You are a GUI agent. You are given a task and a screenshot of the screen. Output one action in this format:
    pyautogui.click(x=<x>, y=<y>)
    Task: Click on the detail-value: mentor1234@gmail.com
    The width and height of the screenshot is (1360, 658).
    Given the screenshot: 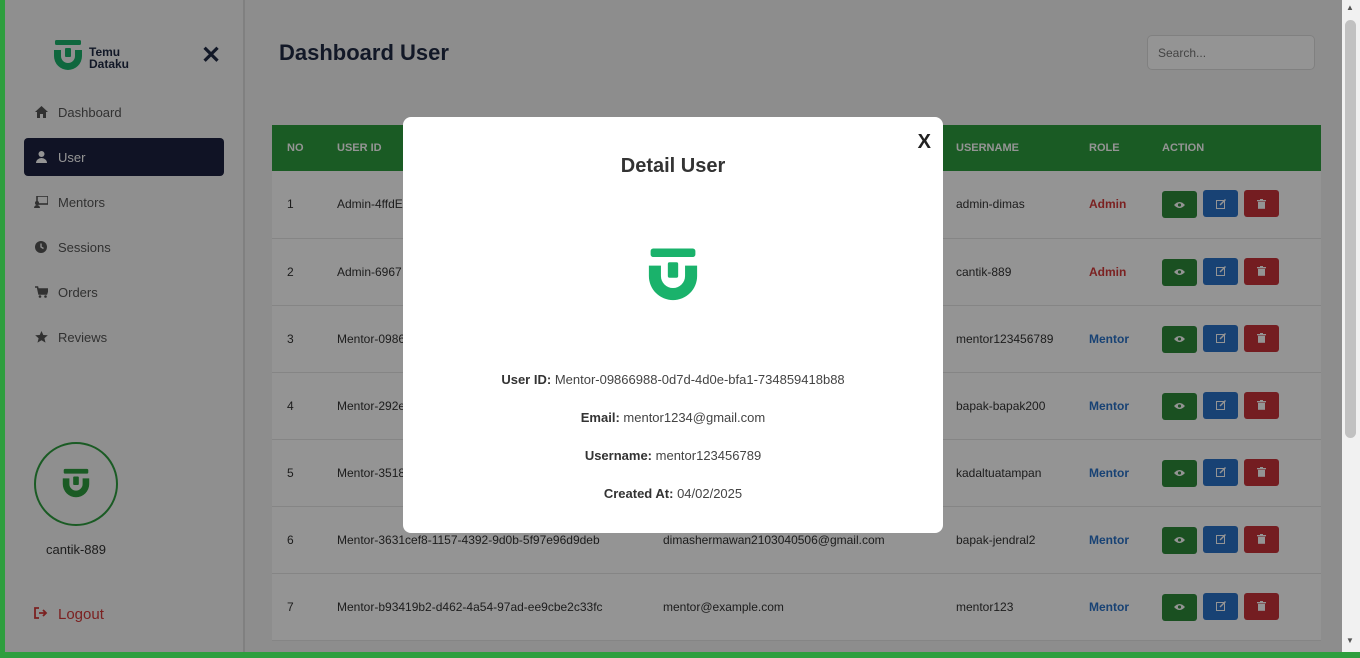 What is the action you would take?
    pyautogui.click(x=694, y=417)
    